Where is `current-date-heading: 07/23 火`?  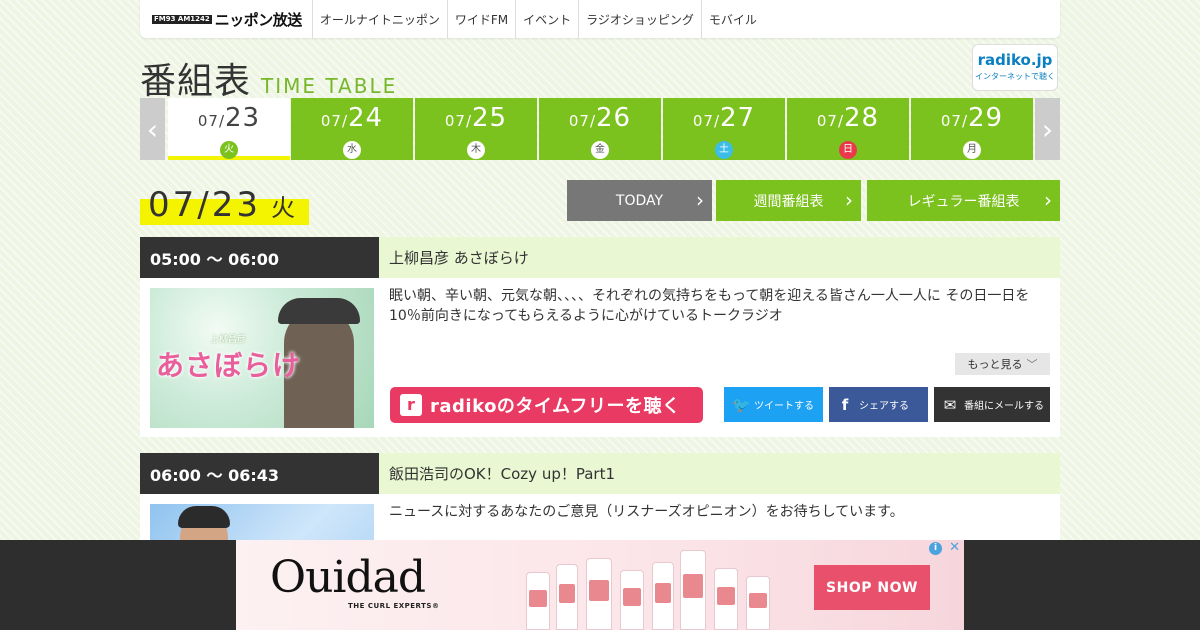 current-date-heading: 07/23 火 is located at coordinates (224, 206).